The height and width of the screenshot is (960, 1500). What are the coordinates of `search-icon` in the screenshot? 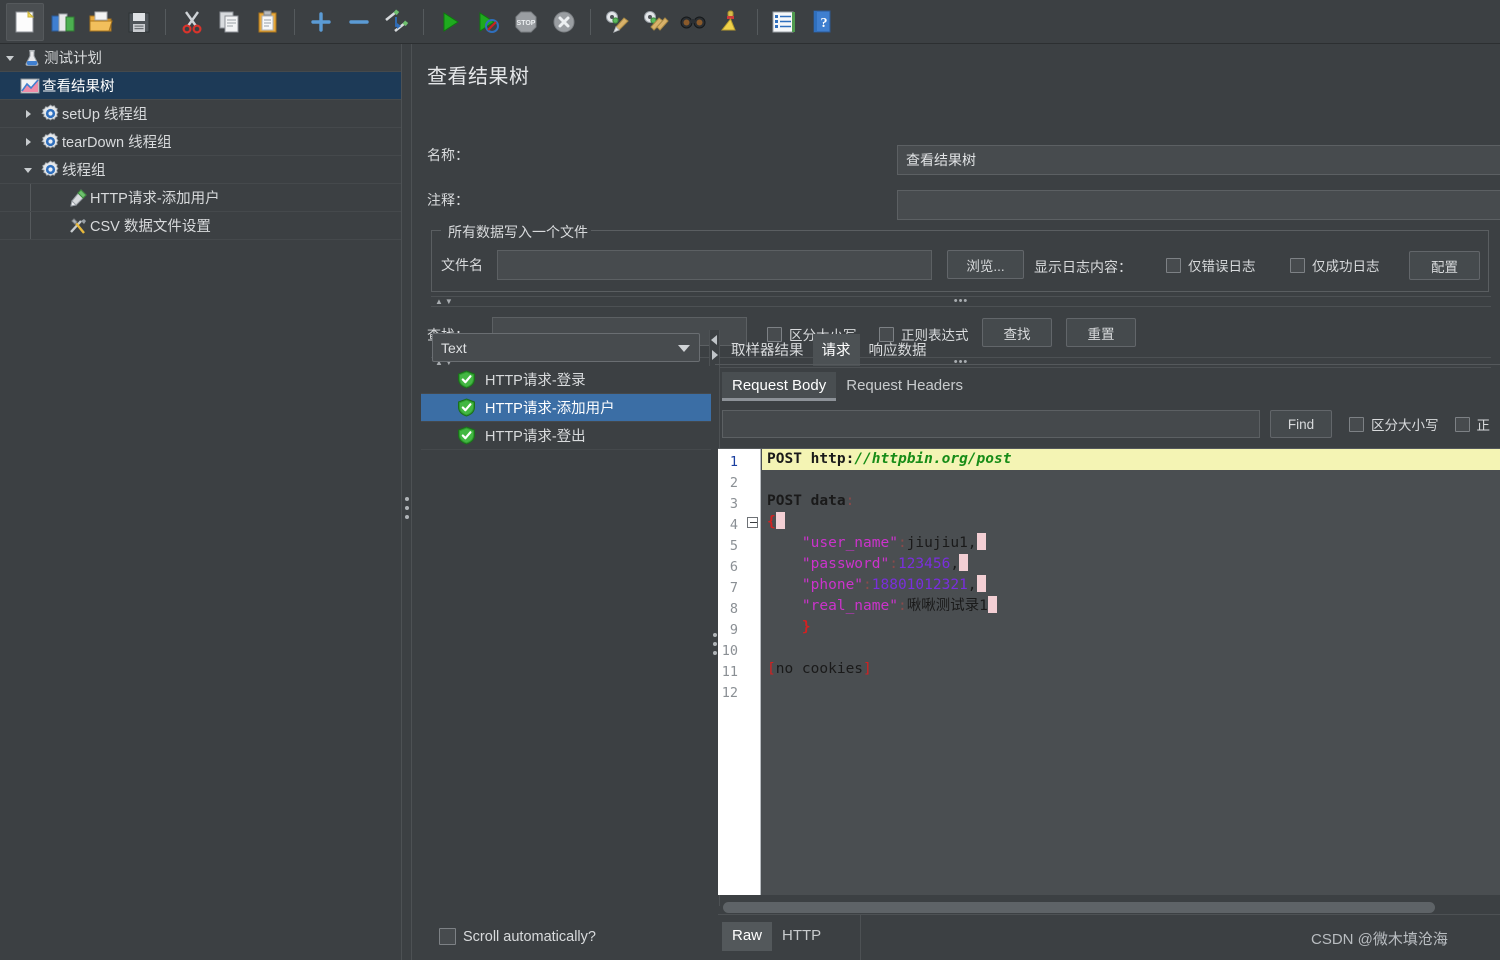 It's located at (693, 22).